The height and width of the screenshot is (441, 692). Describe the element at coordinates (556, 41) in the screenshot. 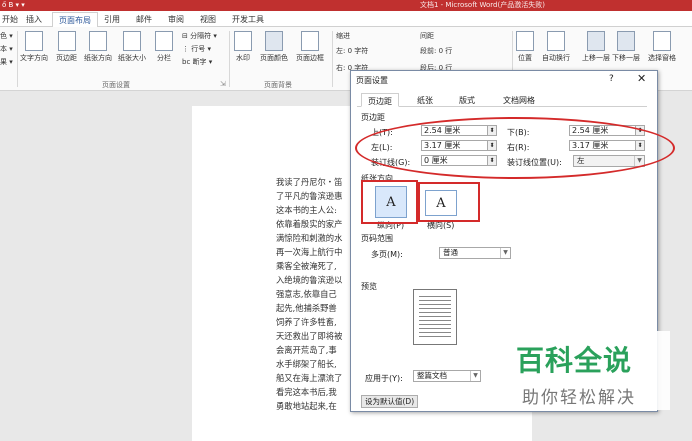

I see `wrap-text-icon` at that location.